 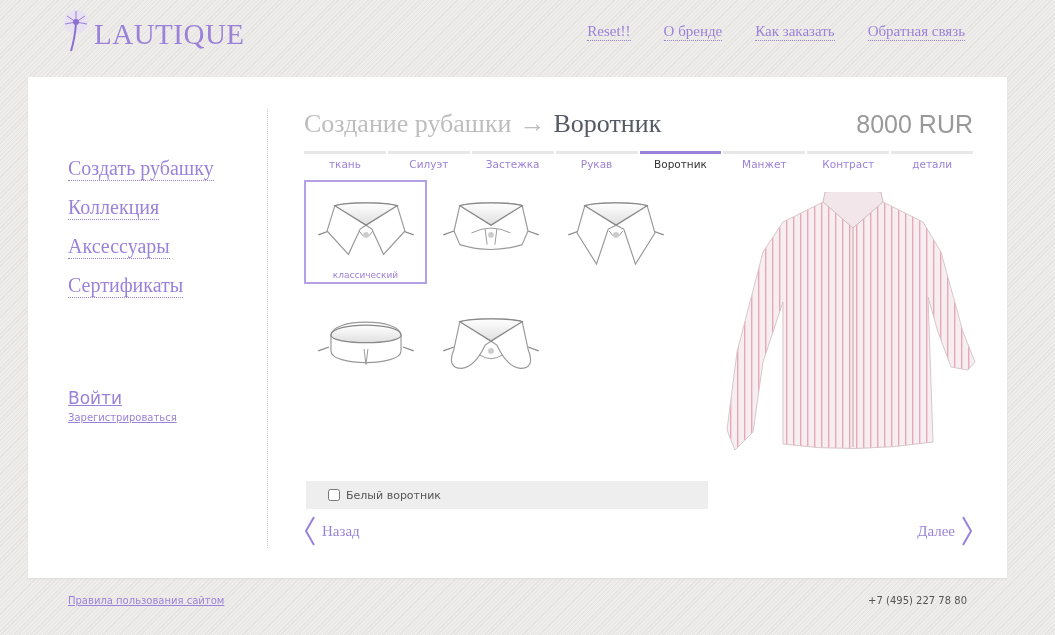 I want to click on nav-link: Reset!!, so click(x=609, y=32).